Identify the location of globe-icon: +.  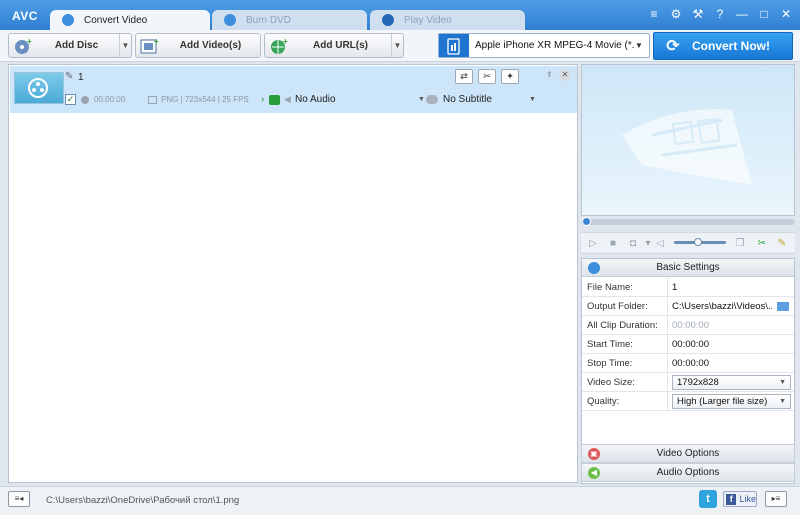
(279, 46).